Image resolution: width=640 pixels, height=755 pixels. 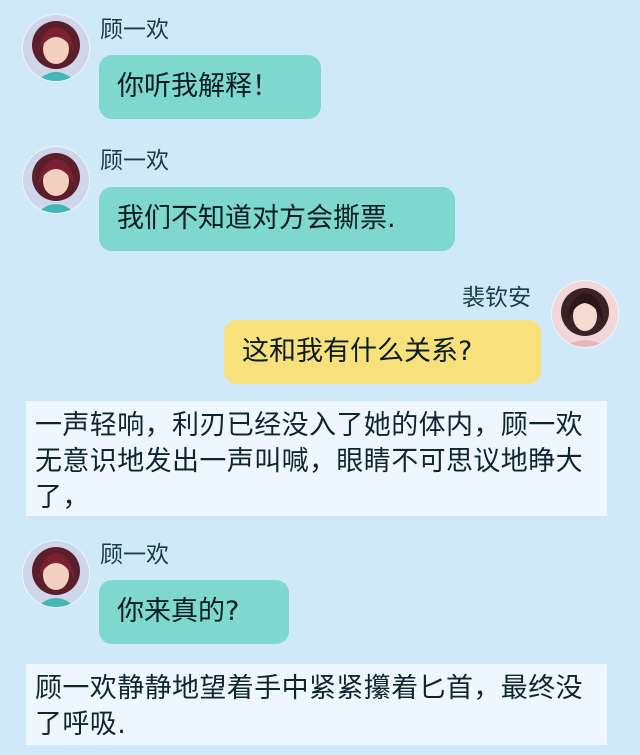 What do you see at coordinates (585, 314) in the screenshot?
I see `avatar-pei-qinan` at bounding box center [585, 314].